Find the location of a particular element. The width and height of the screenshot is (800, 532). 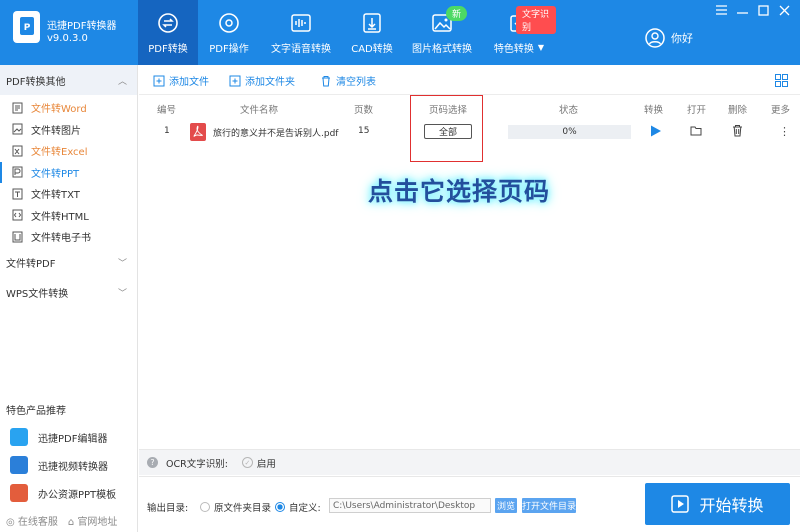

featured-ppt-template: 办公资源PPT模板 is located at coordinates (63, 493).